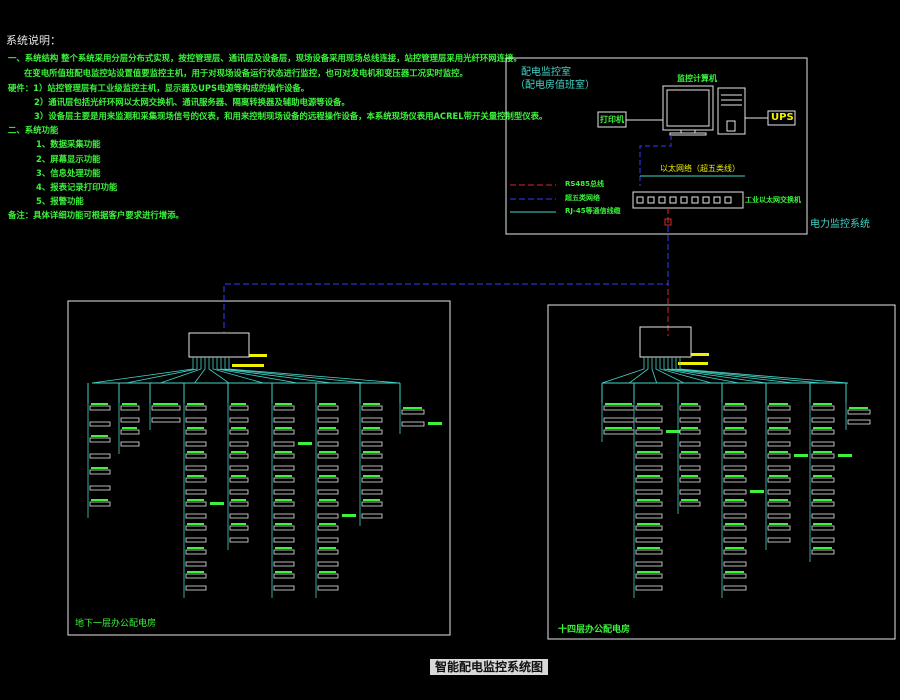 This screenshot has height=700, width=900. Describe the element at coordinates (582, 198) in the screenshot. I see `legend-ethernet: 超五类网络` at that location.